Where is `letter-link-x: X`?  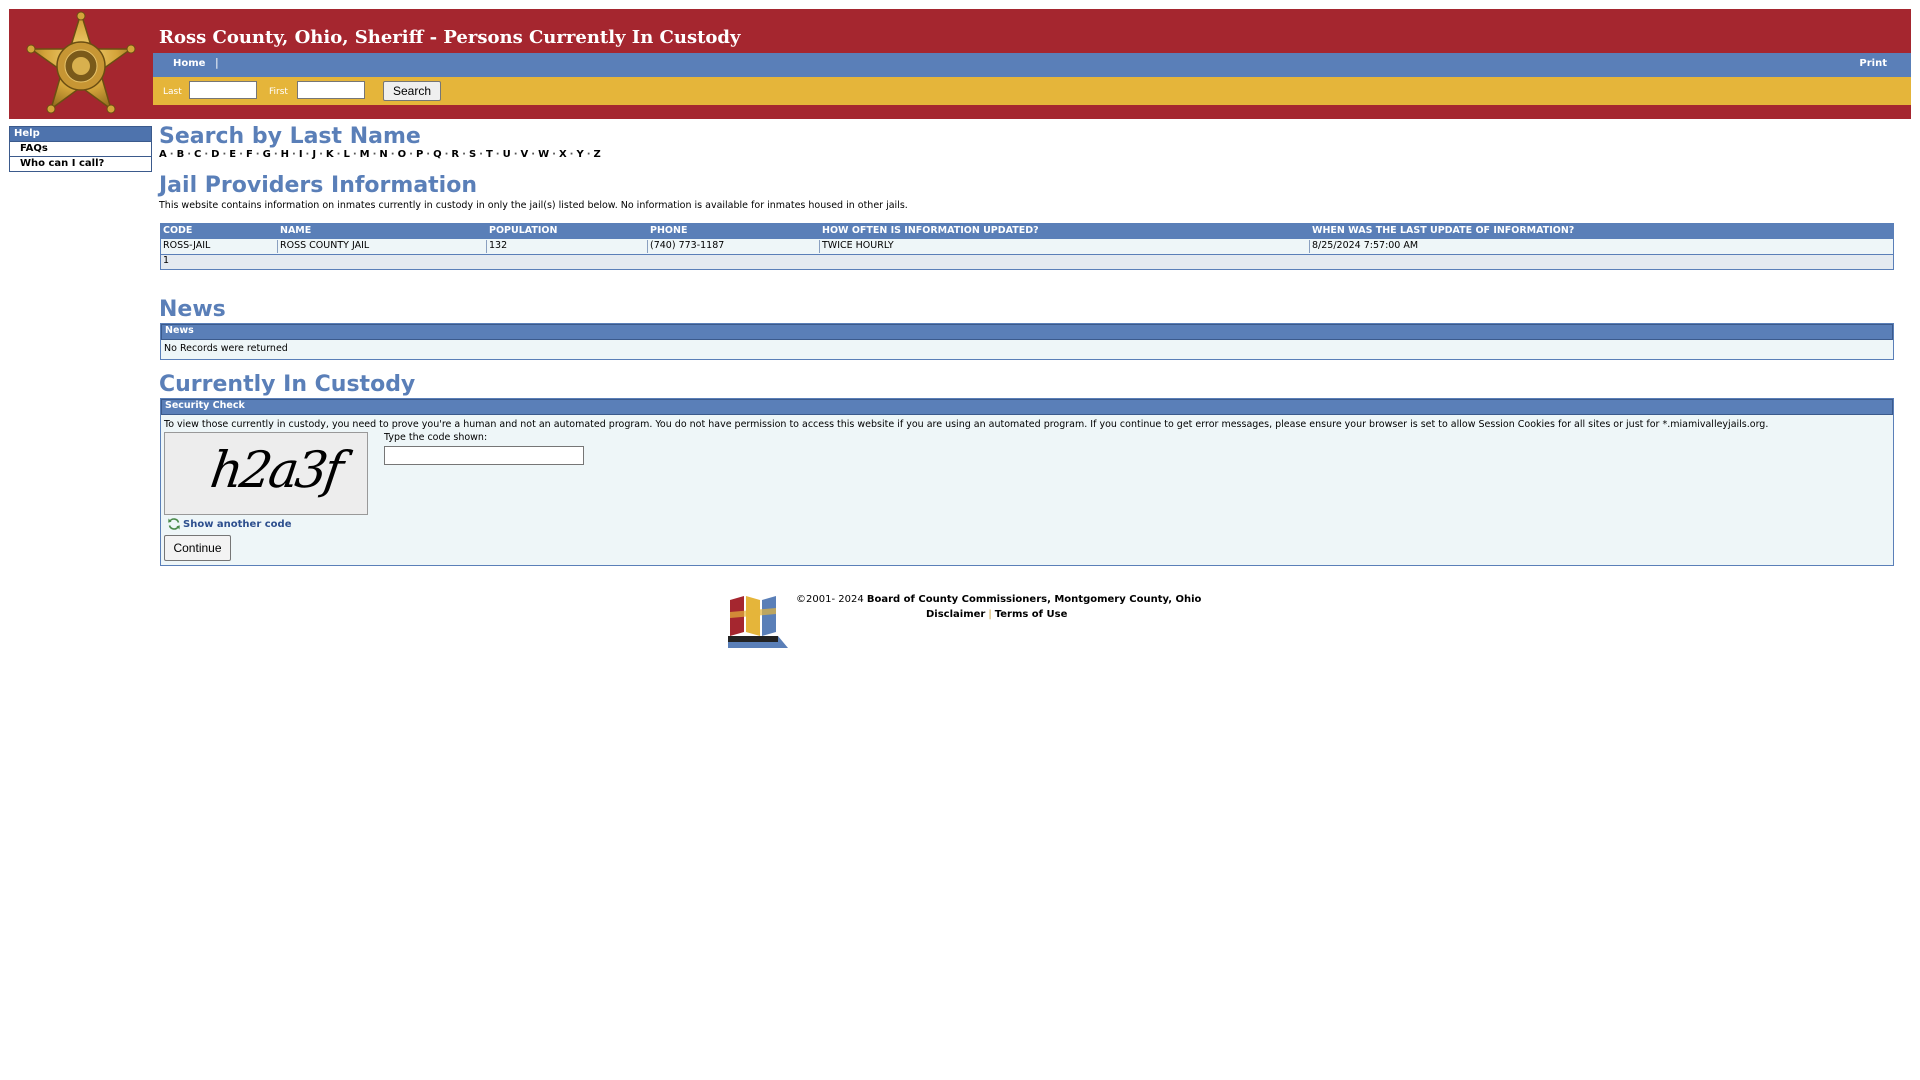
letter-link-x: X is located at coordinates (563, 154).